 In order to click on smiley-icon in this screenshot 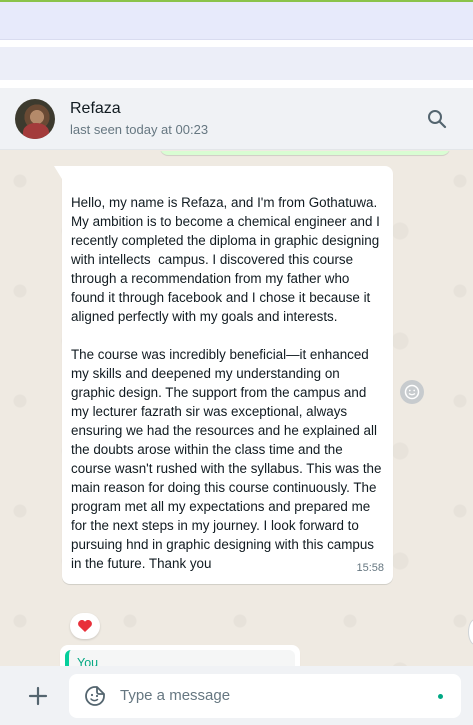, I will do `click(412, 392)`.